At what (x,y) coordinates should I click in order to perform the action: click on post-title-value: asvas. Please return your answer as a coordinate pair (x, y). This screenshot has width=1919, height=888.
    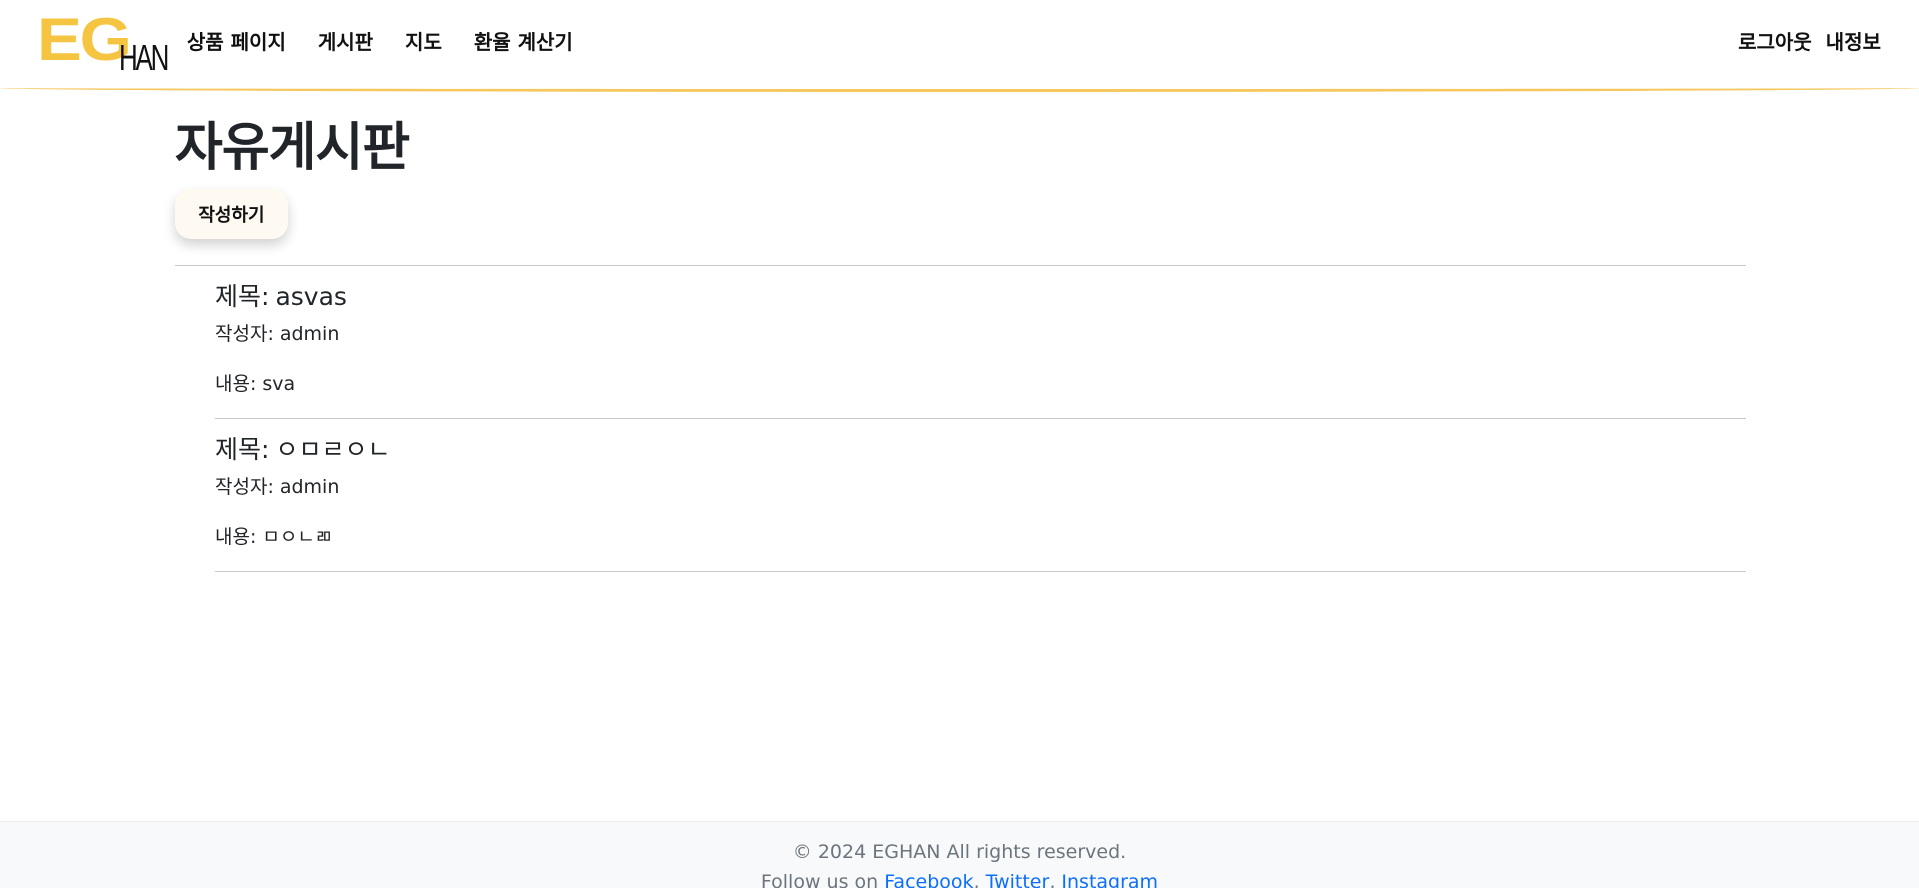
    Looking at the image, I should click on (311, 296).